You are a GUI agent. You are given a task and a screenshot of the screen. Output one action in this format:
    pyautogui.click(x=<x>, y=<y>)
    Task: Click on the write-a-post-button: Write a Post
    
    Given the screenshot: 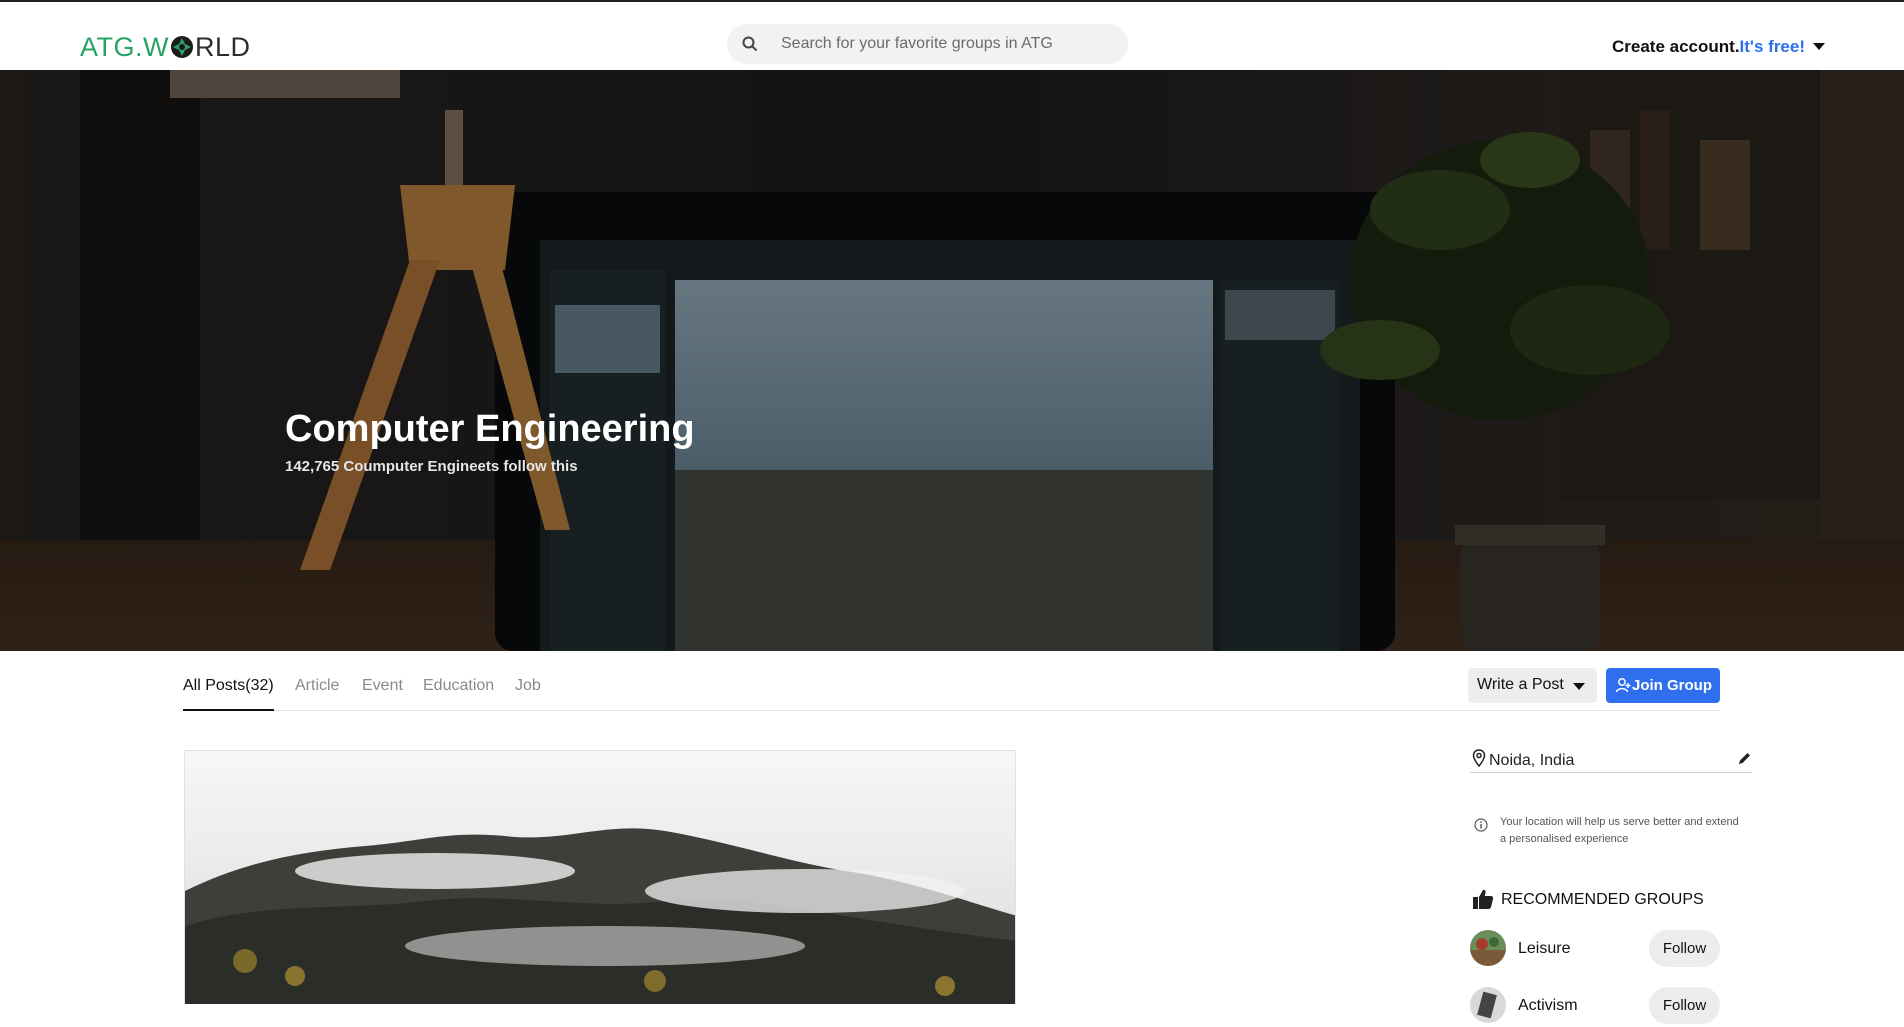 What is the action you would take?
    pyautogui.click(x=1532, y=685)
    